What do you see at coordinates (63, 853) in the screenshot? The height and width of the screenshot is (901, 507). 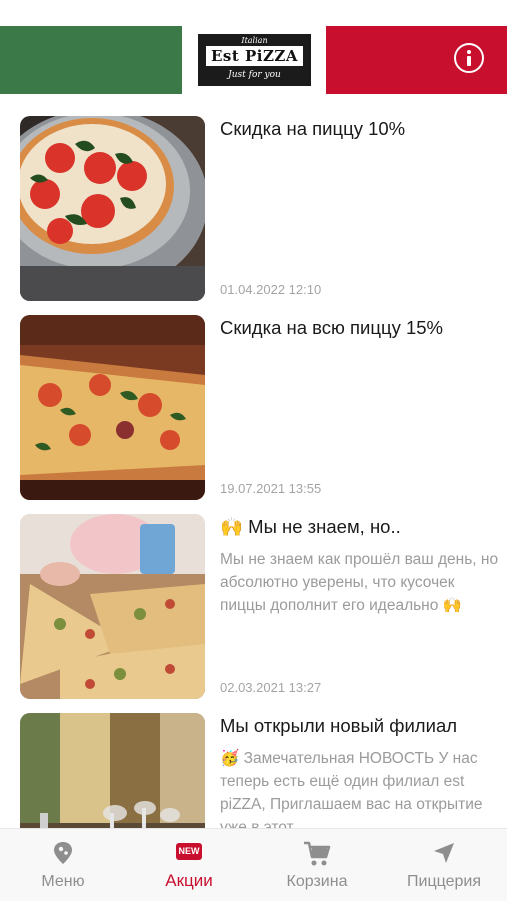 I see `pin-icon` at bounding box center [63, 853].